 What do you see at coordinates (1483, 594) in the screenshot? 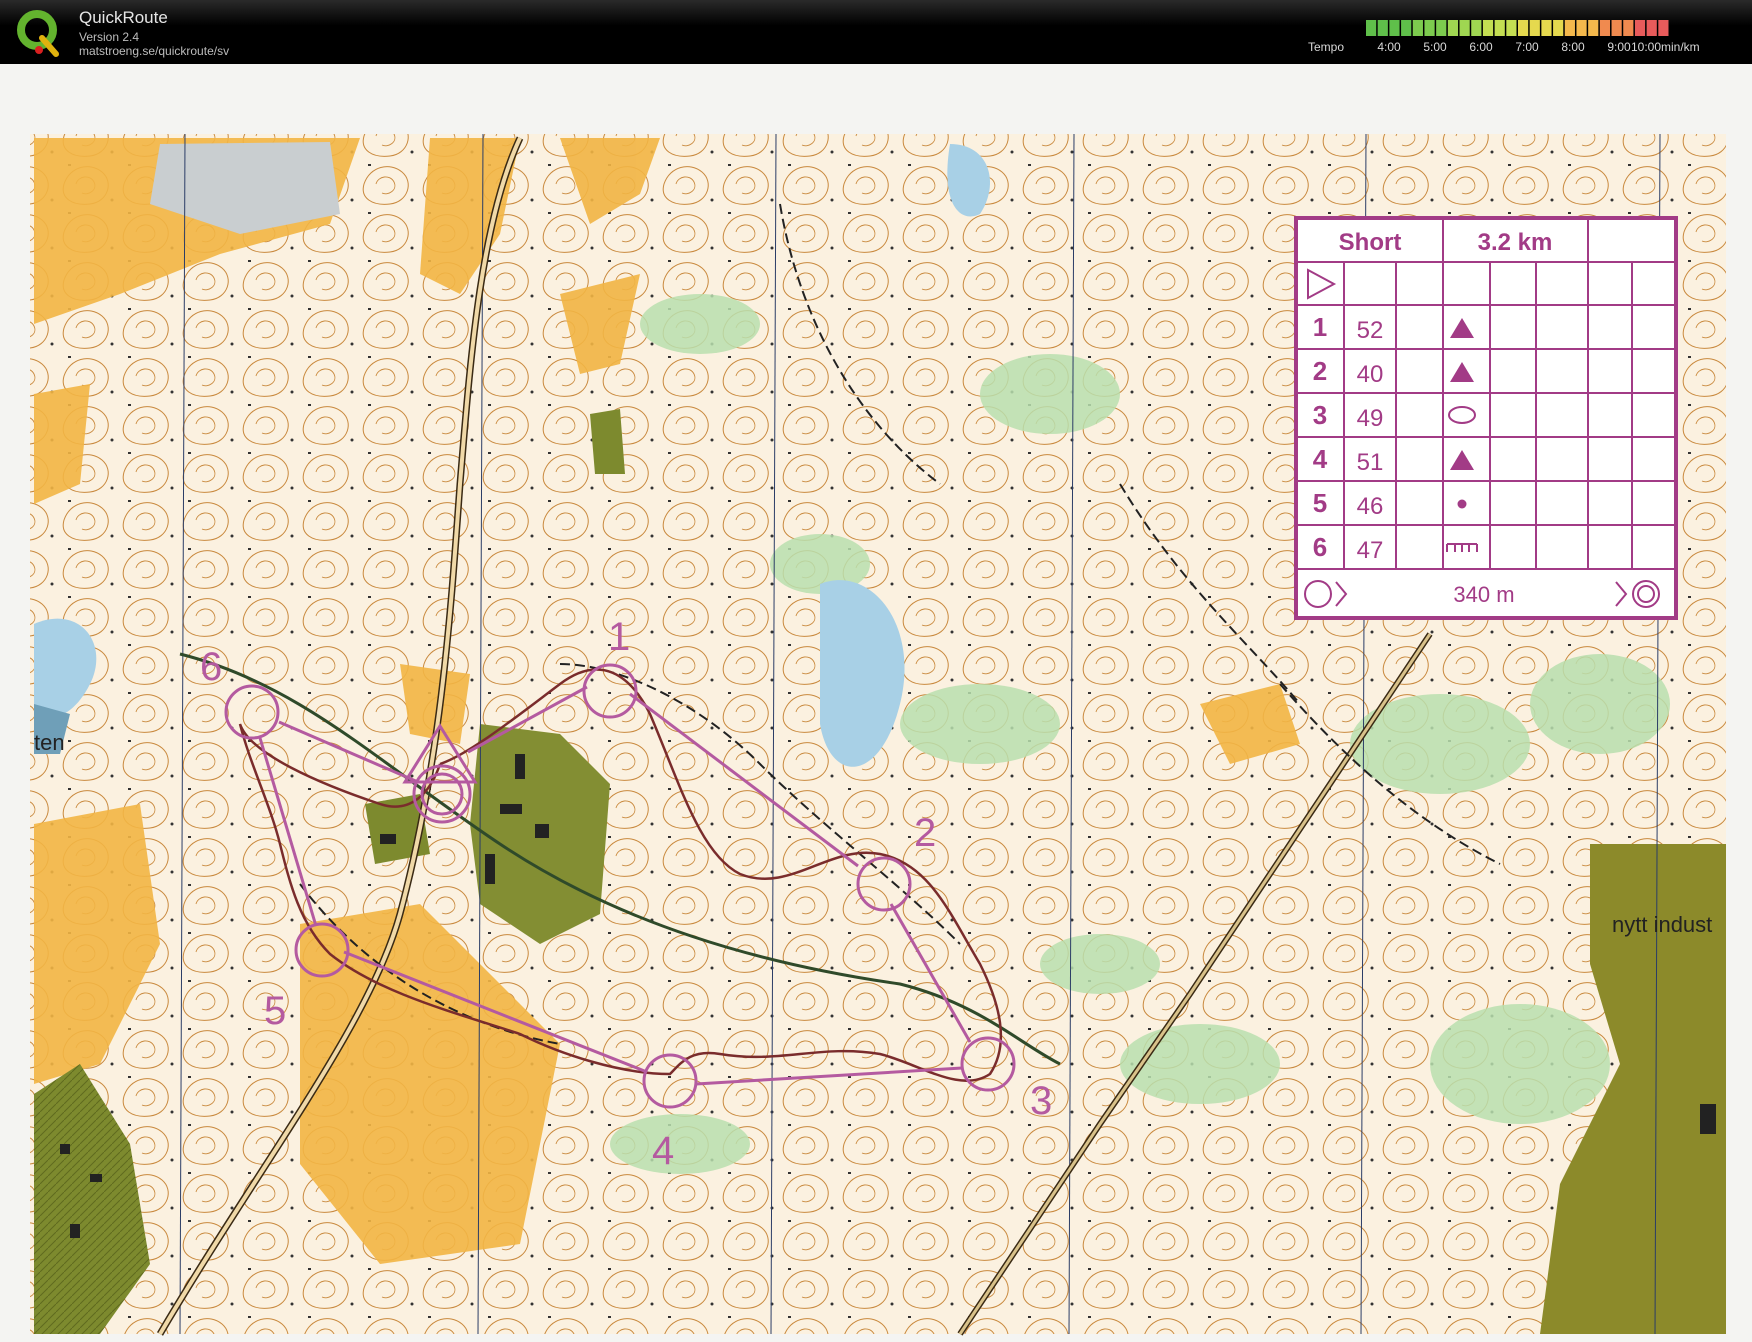
I see `finish-distance: 340 m` at bounding box center [1483, 594].